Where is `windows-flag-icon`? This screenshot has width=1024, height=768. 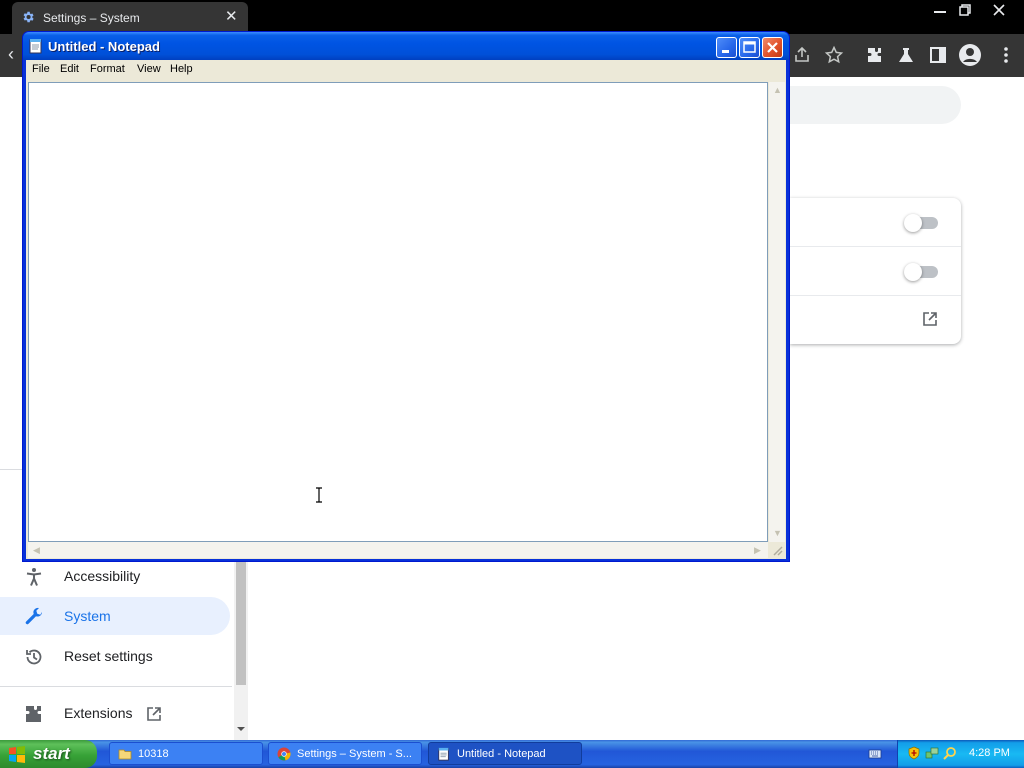
windows-flag-icon is located at coordinates (17, 754).